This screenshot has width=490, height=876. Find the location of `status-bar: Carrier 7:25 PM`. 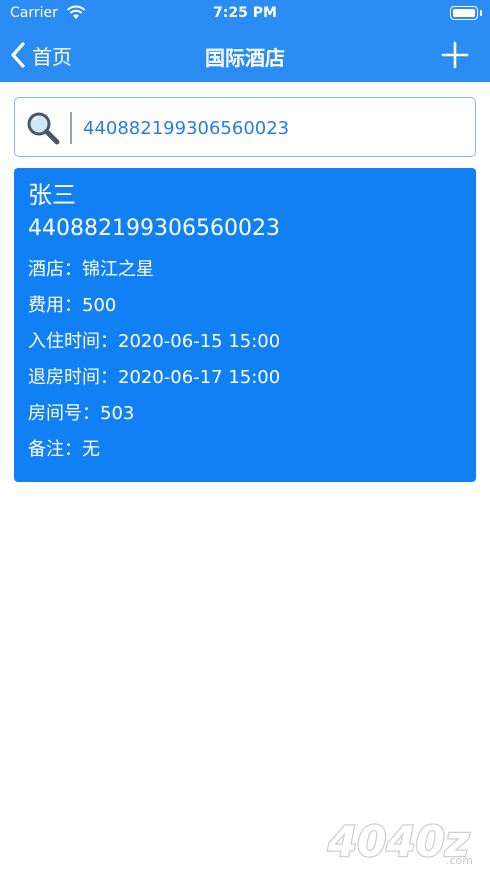

status-bar: Carrier 7:25 PM is located at coordinates (245, 14).